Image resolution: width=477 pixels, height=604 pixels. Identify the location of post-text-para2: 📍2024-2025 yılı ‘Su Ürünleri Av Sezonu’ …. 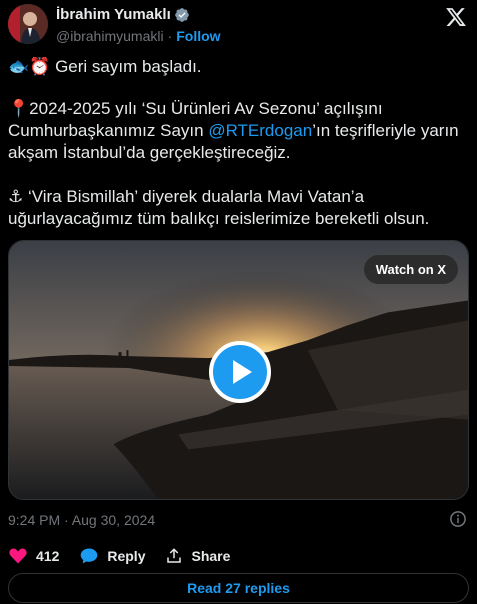
(238, 131).